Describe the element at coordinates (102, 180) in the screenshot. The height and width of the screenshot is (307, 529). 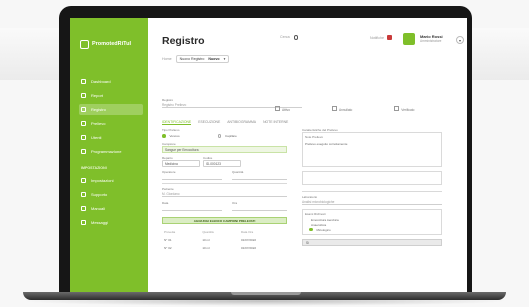
I see `sidebar-item-label: Impostazioni` at that location.